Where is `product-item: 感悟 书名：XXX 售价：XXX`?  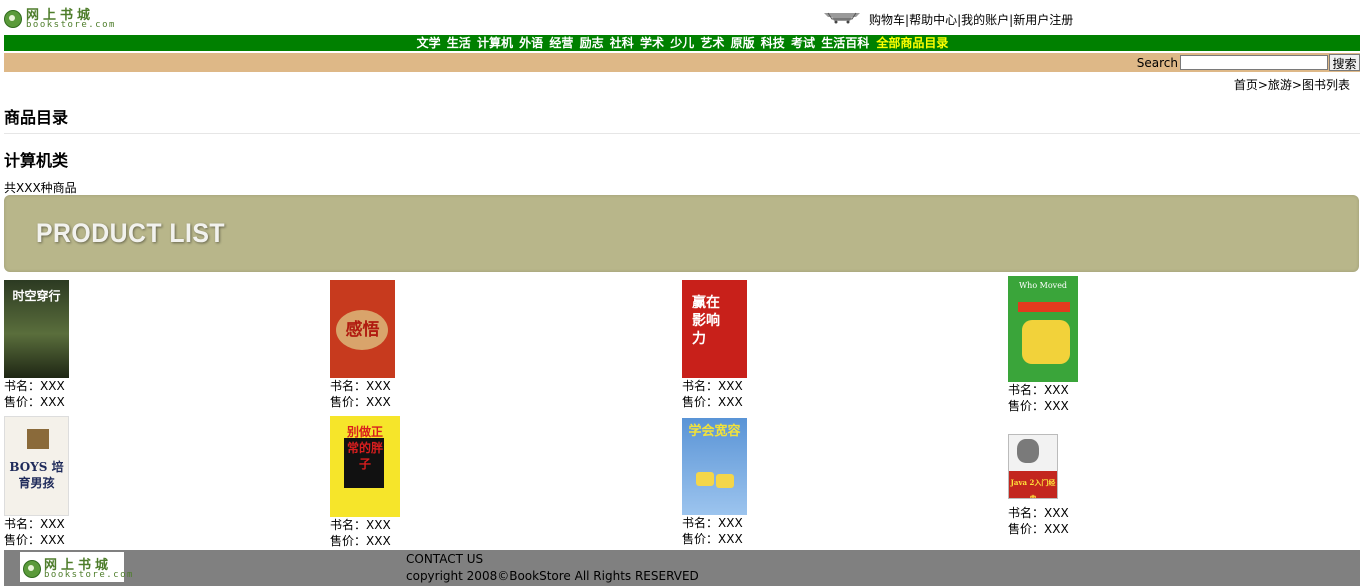 product-item: 感悟 书名：XXX 售价：XXX is located at coordinates (362, 345).